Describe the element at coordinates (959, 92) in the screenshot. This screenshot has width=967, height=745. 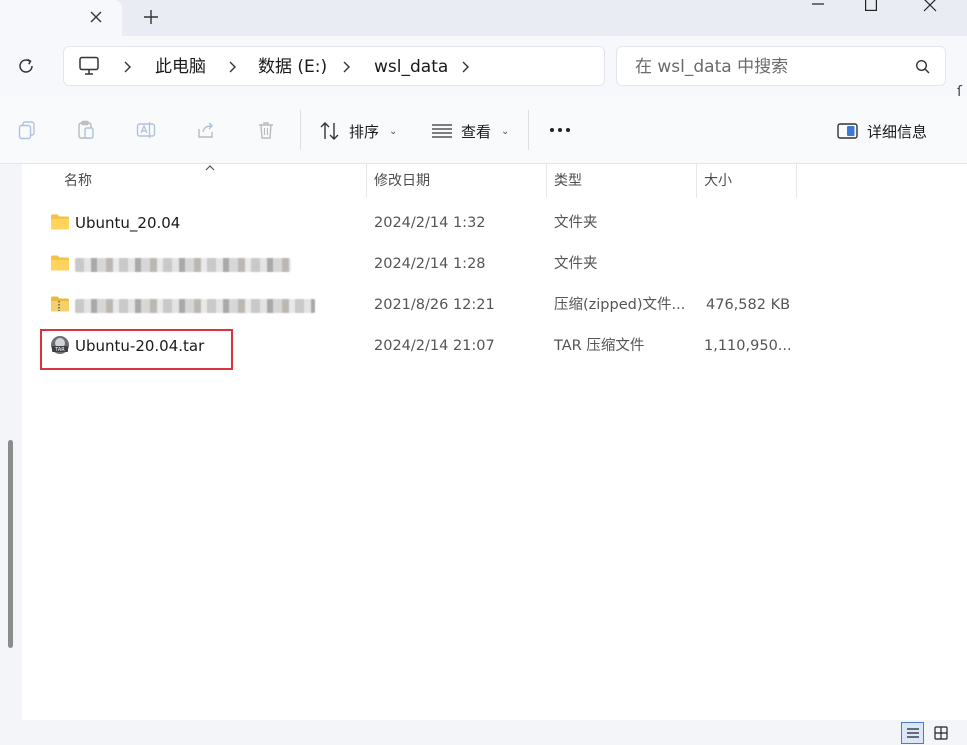
I see `partial-glyph: ſ` at that location.